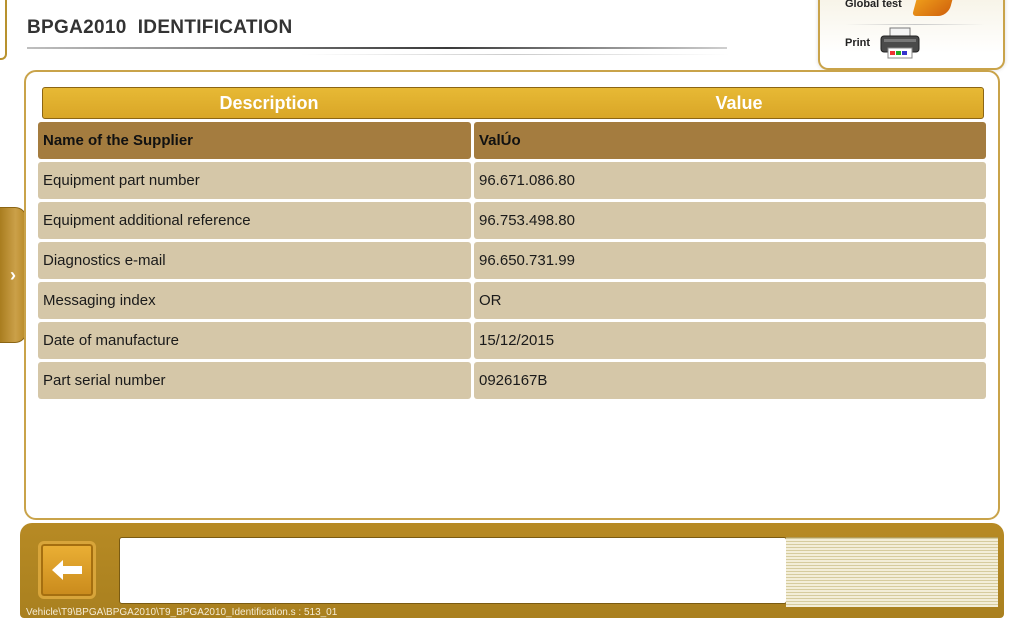 This screenshot has height=629, width=1024. Describe the element at coordinates (739, 102) in the screenshot. I see `column-header-value: Value` at that location.